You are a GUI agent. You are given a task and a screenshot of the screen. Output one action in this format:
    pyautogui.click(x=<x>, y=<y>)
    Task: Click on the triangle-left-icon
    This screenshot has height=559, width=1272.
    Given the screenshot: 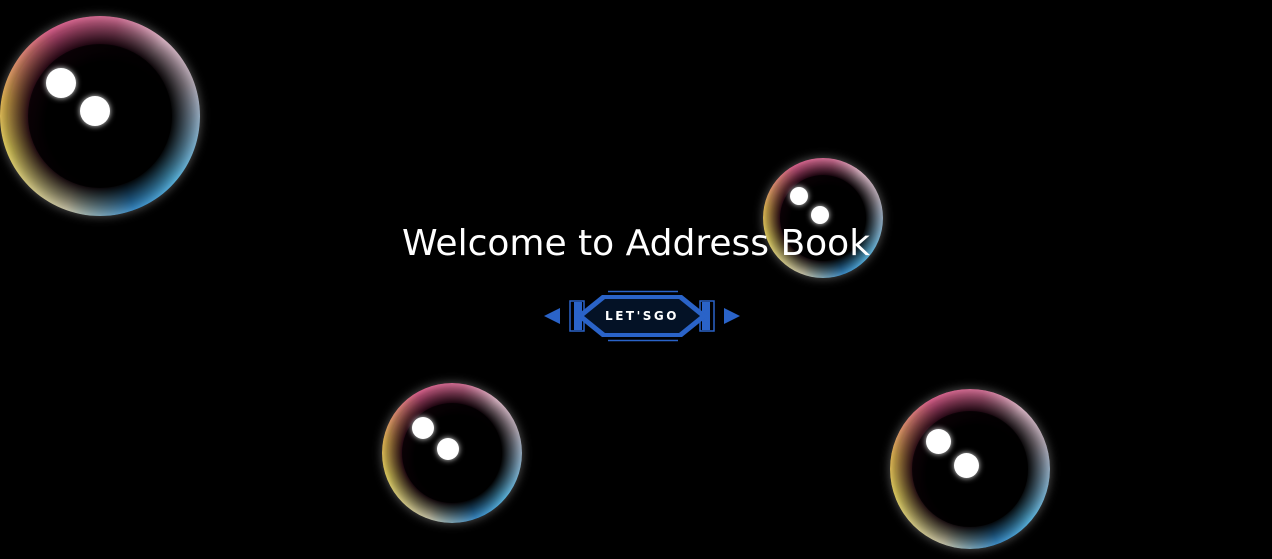 What is the action you would take?
    pyautogui.click(x=552, y=316)
    